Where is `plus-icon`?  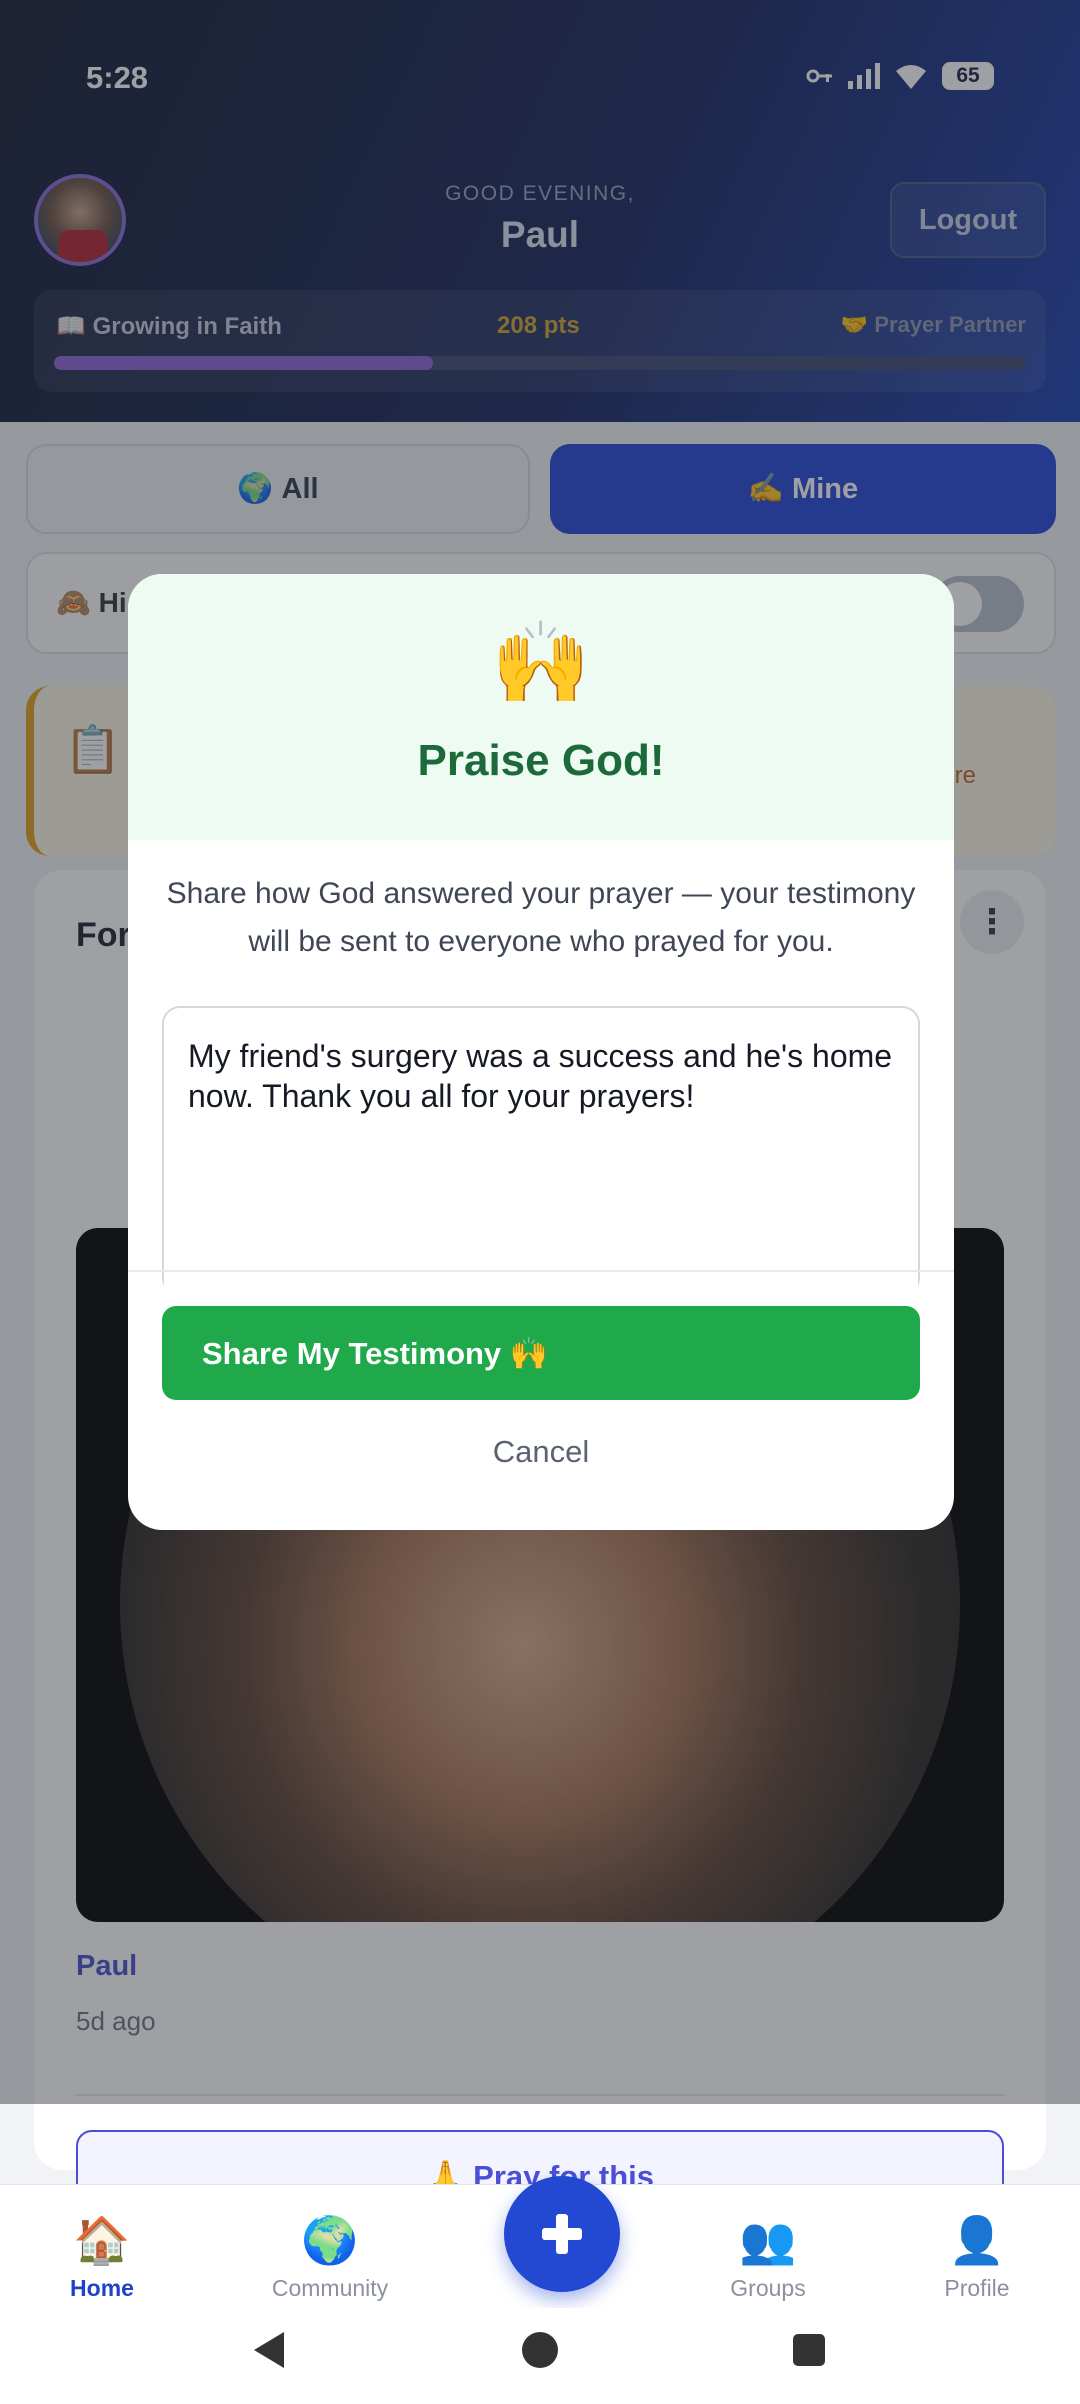 plus-icon is located at coordinates (562, 2234).